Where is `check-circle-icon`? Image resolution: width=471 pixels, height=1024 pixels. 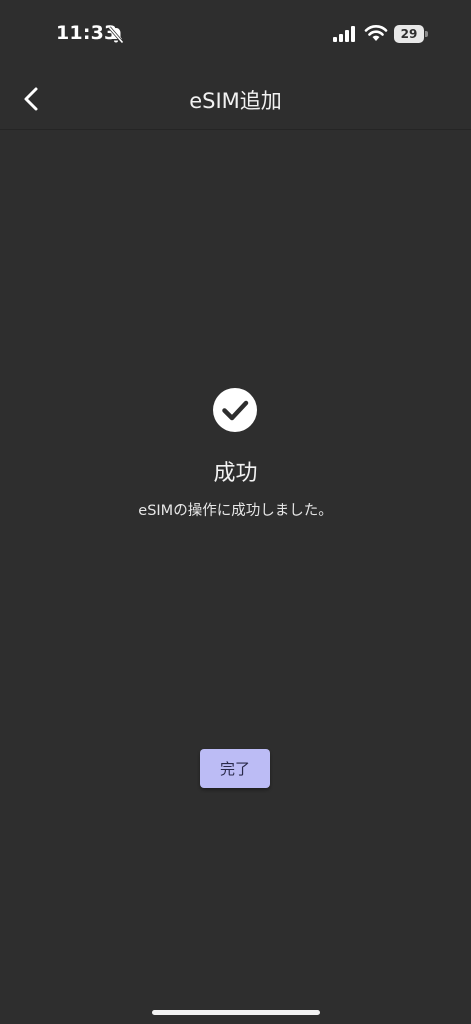
check-circle-icon is located at coordinates (235, 410).